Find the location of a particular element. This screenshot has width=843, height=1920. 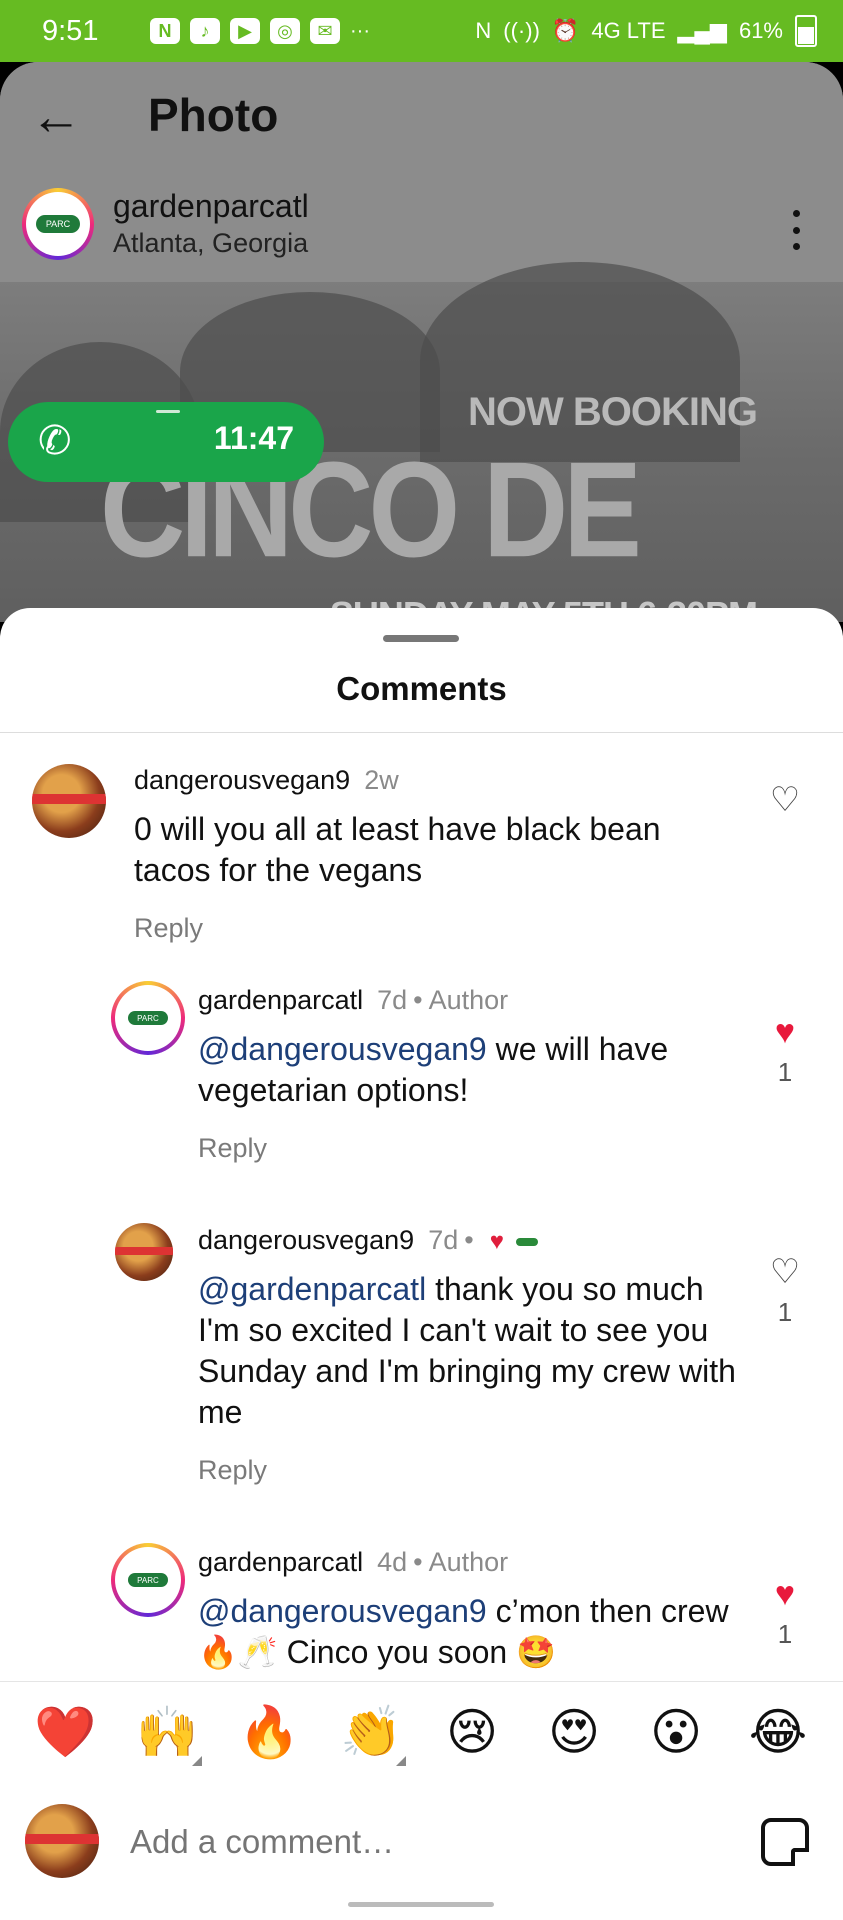

like-button: ♡ 1 is located at coordinates (785, 1291).